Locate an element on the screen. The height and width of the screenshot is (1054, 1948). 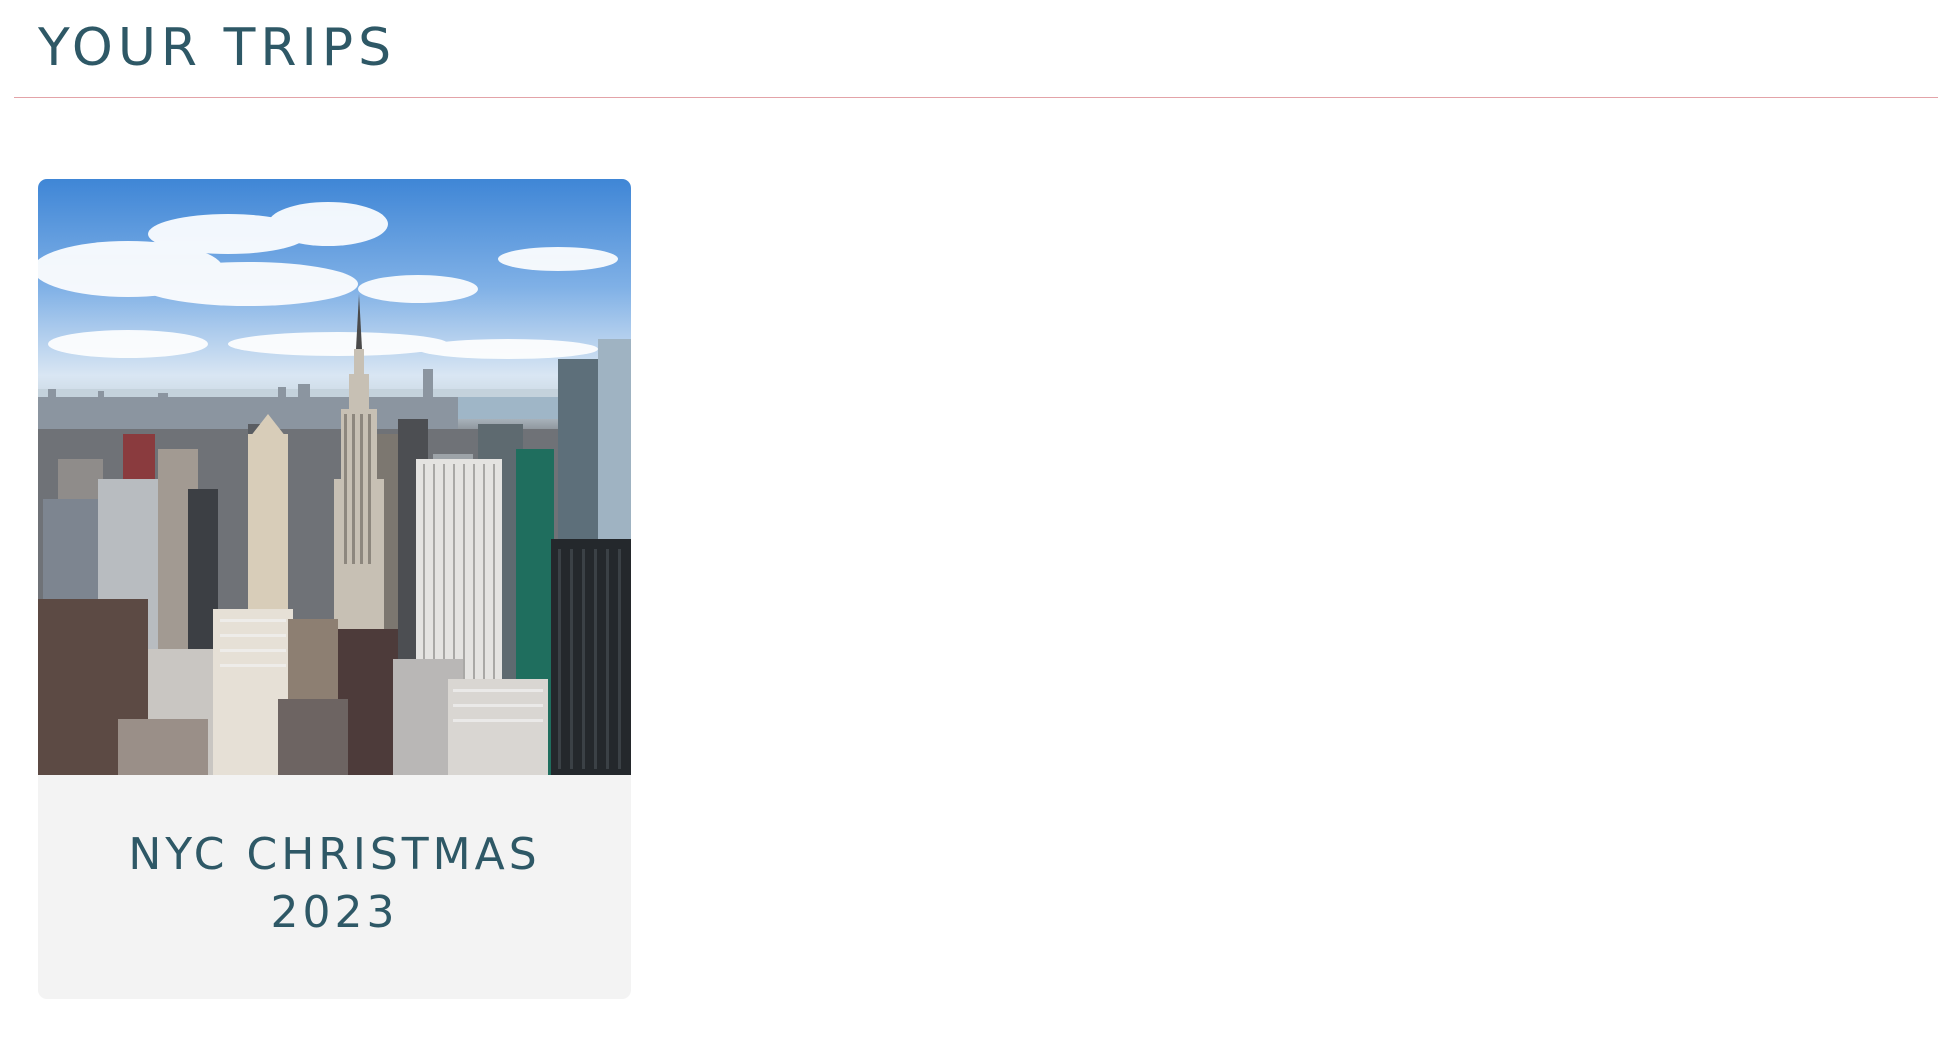
trip-title: NYC CHRISTMAS 2023 is located at coordinates (334, 884).